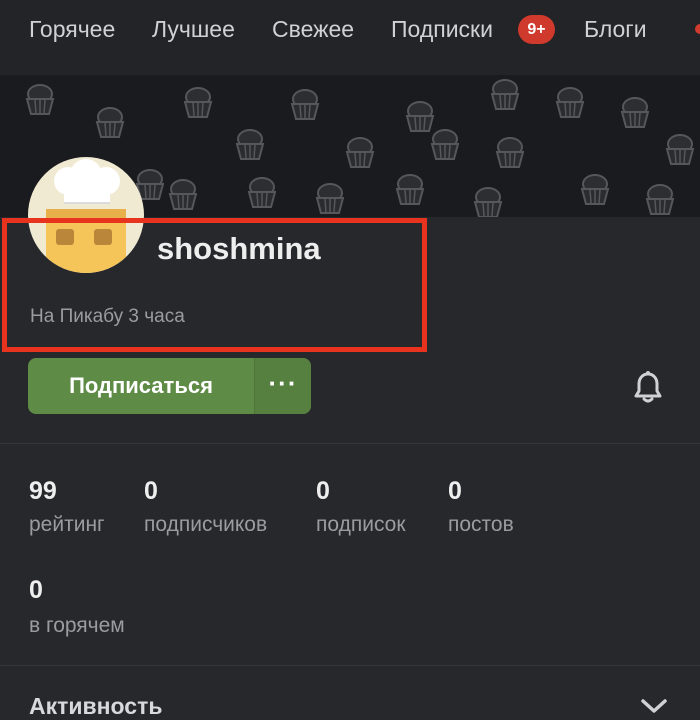 The width and height of the screenshot is (700, 720). Describe the element at coordinates (96, 706) in the screenshot. I see `activity-section-title: Активность` at that location.